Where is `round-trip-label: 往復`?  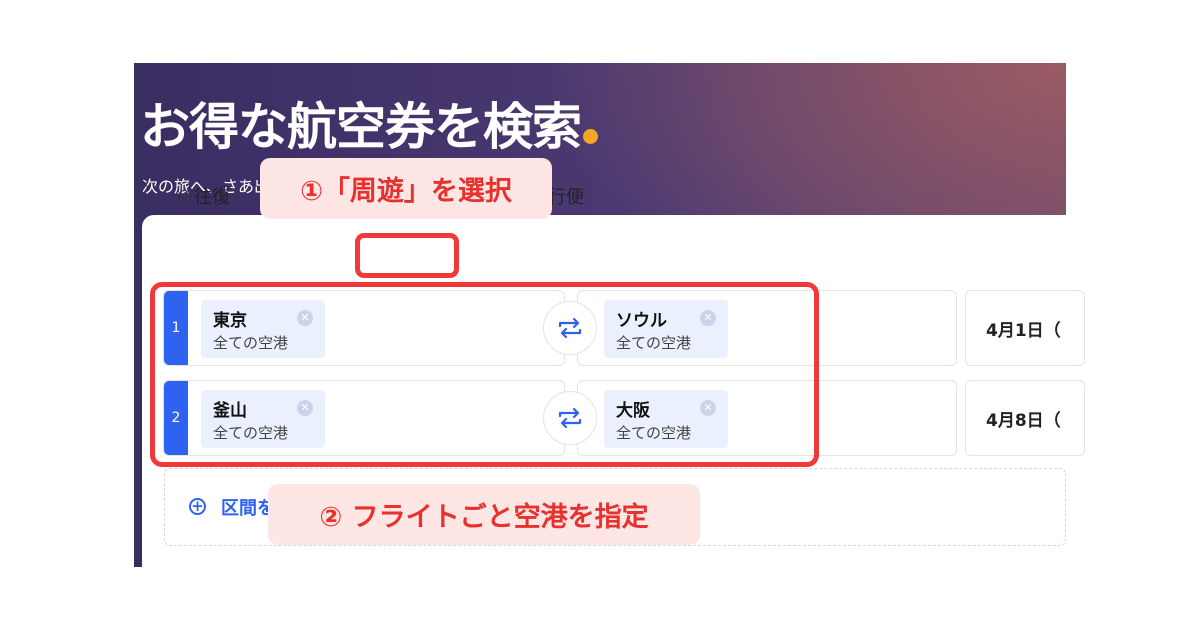
round-trip-label: 往復 is located at coordinates (212, 197).